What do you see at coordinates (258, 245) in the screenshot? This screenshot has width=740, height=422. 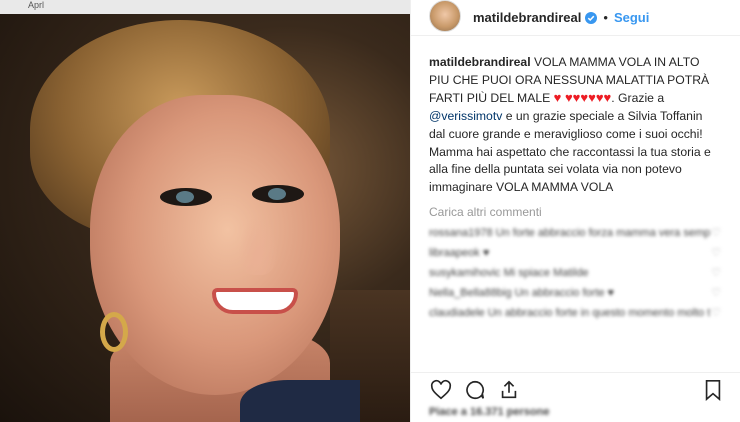 I see `photo-nose` at bounding box center [258, 245].